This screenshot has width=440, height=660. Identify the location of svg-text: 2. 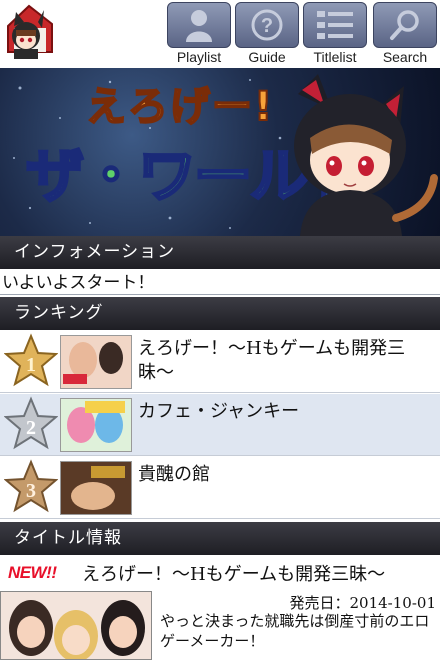
(31, 428).